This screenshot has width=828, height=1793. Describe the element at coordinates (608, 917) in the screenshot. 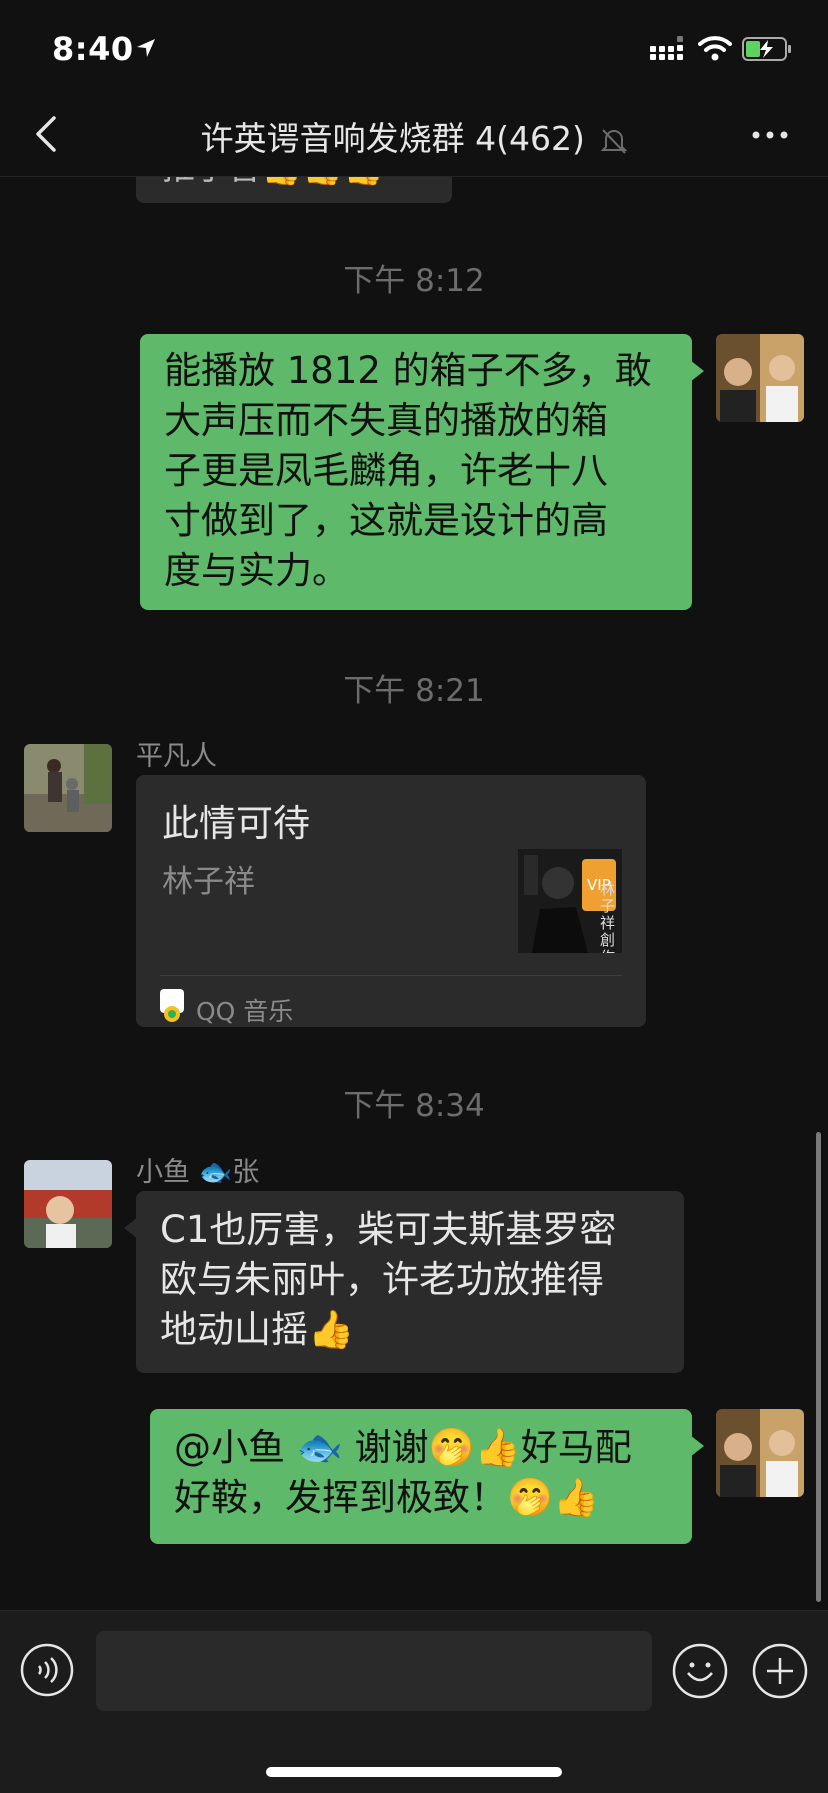

I see `cover-text: 林子祥創作歌集` at that location.